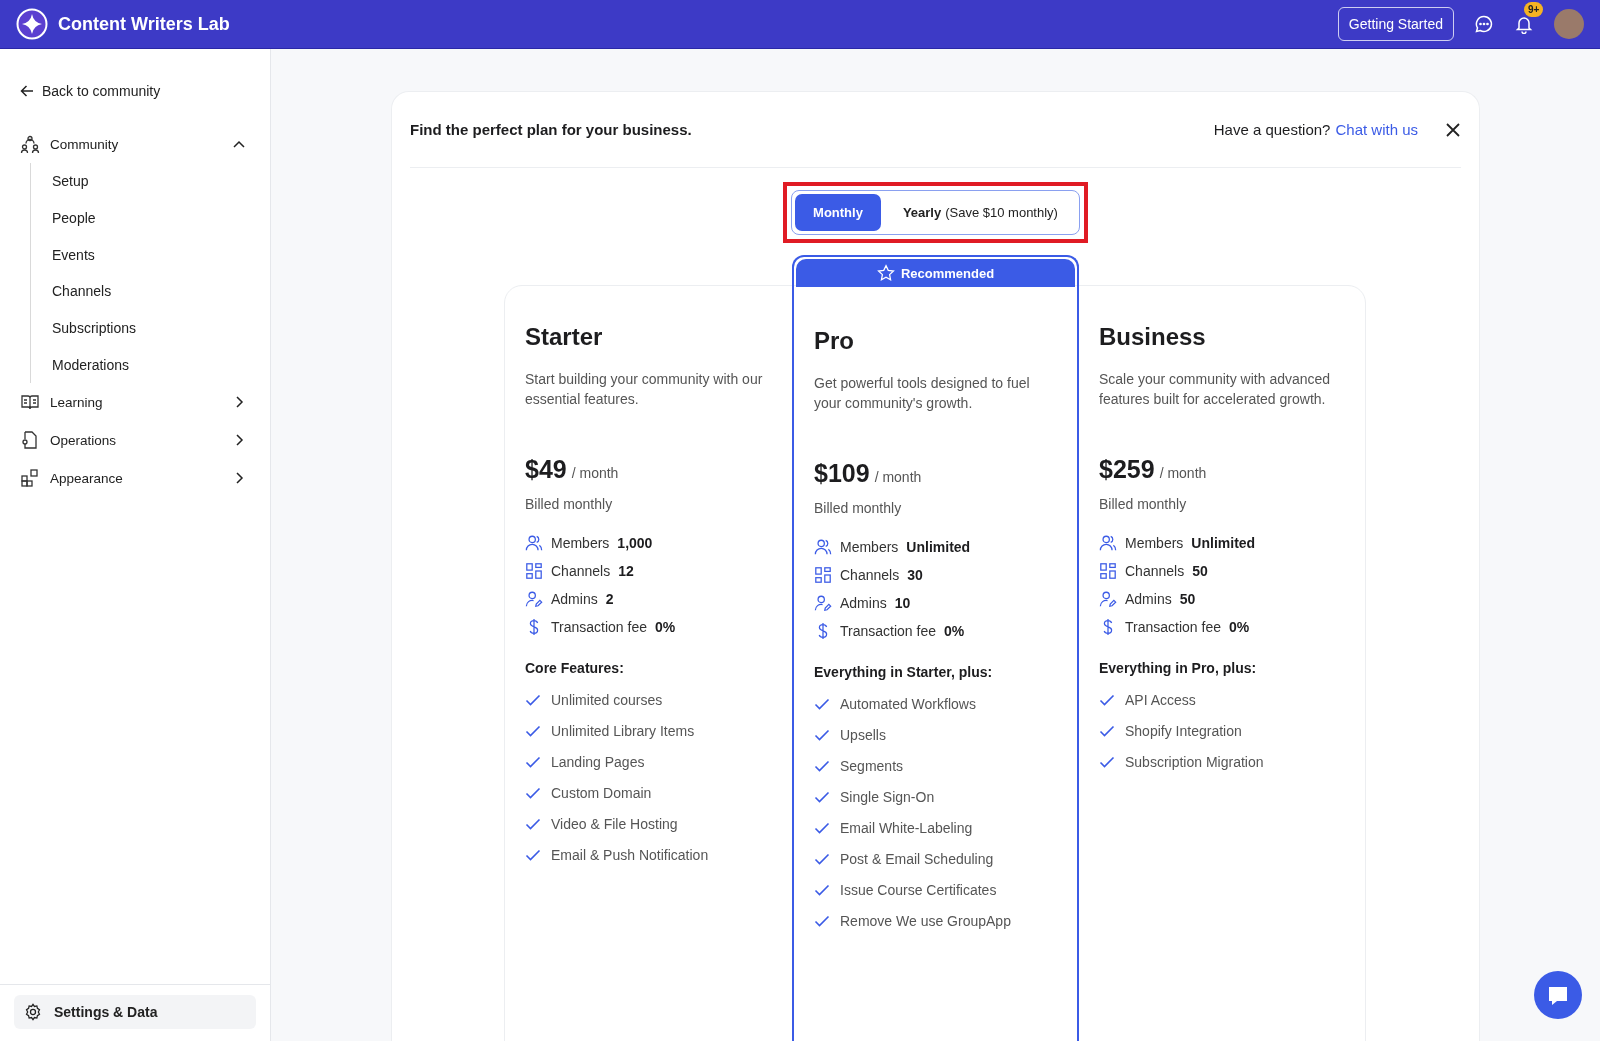  What do you see at coordinates (842, 473) in the screenshot?
I see `plan-price: $109` at bounding box center [842, 473].